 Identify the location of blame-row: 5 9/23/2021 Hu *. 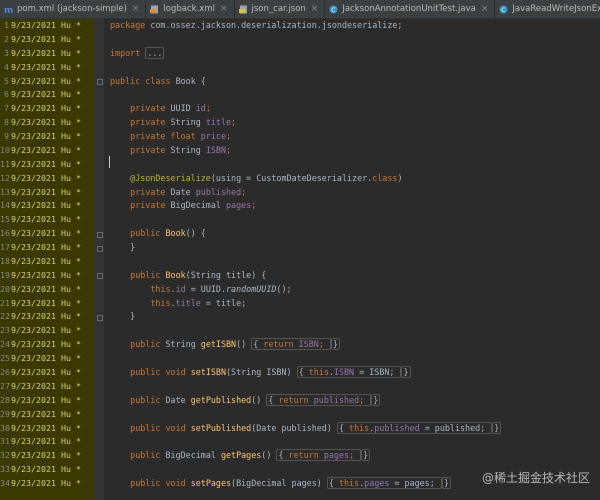
(47, 82).